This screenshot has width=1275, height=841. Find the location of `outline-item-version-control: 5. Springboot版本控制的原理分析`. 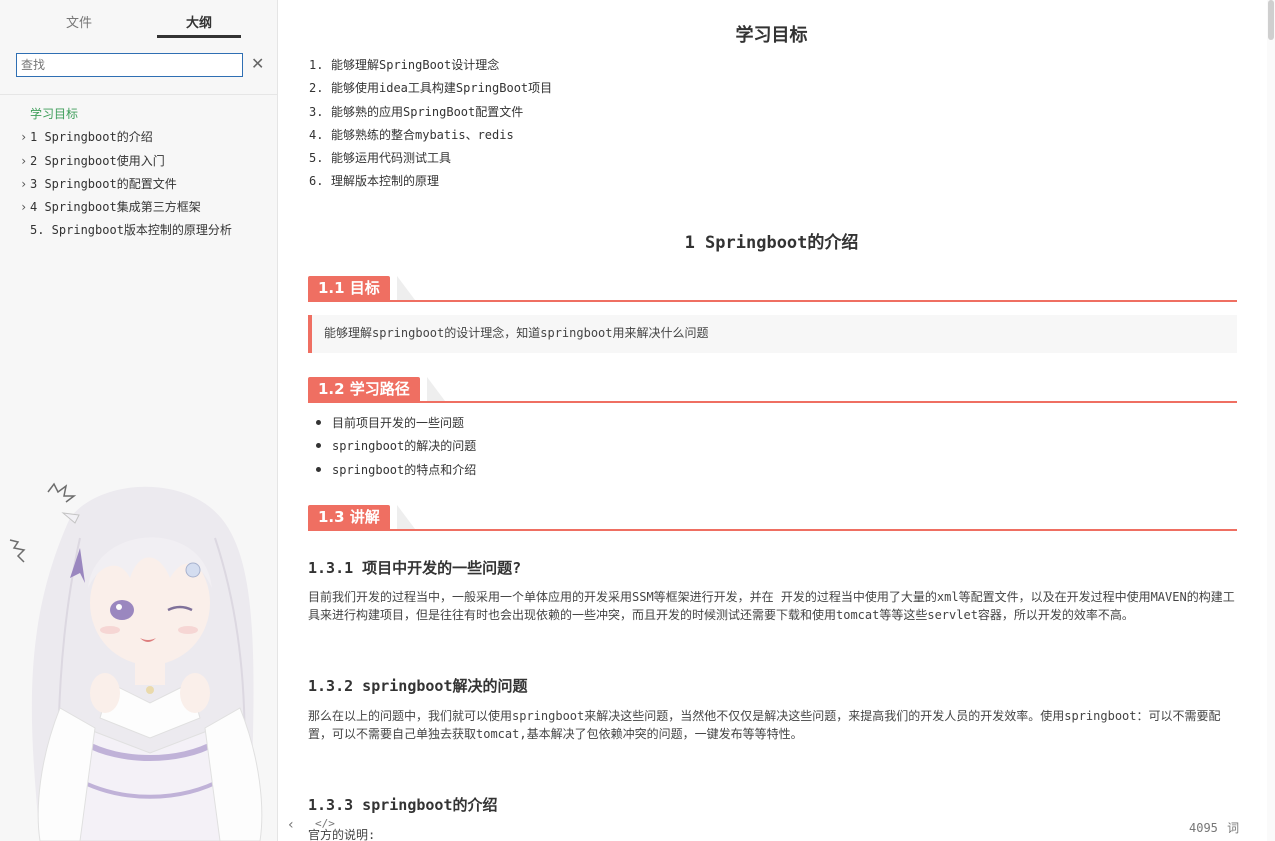

outline-item-version-control: 5. Springboot版本控制的原理分析 is located at coordinates (138, 232).